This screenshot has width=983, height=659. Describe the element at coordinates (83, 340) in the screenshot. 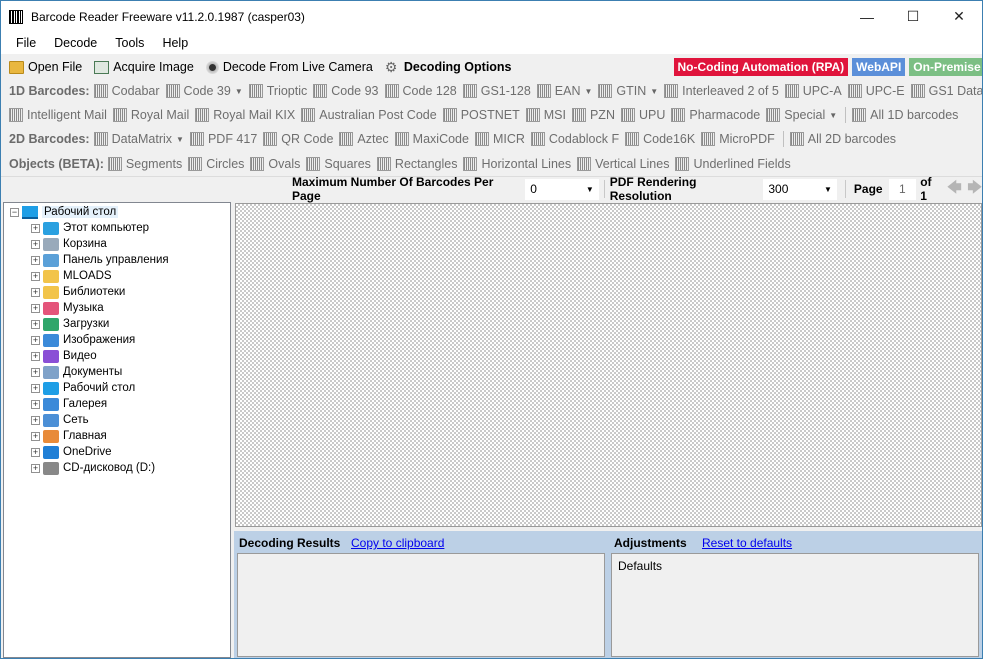

I see `tree-item: + Изображения` at that location.